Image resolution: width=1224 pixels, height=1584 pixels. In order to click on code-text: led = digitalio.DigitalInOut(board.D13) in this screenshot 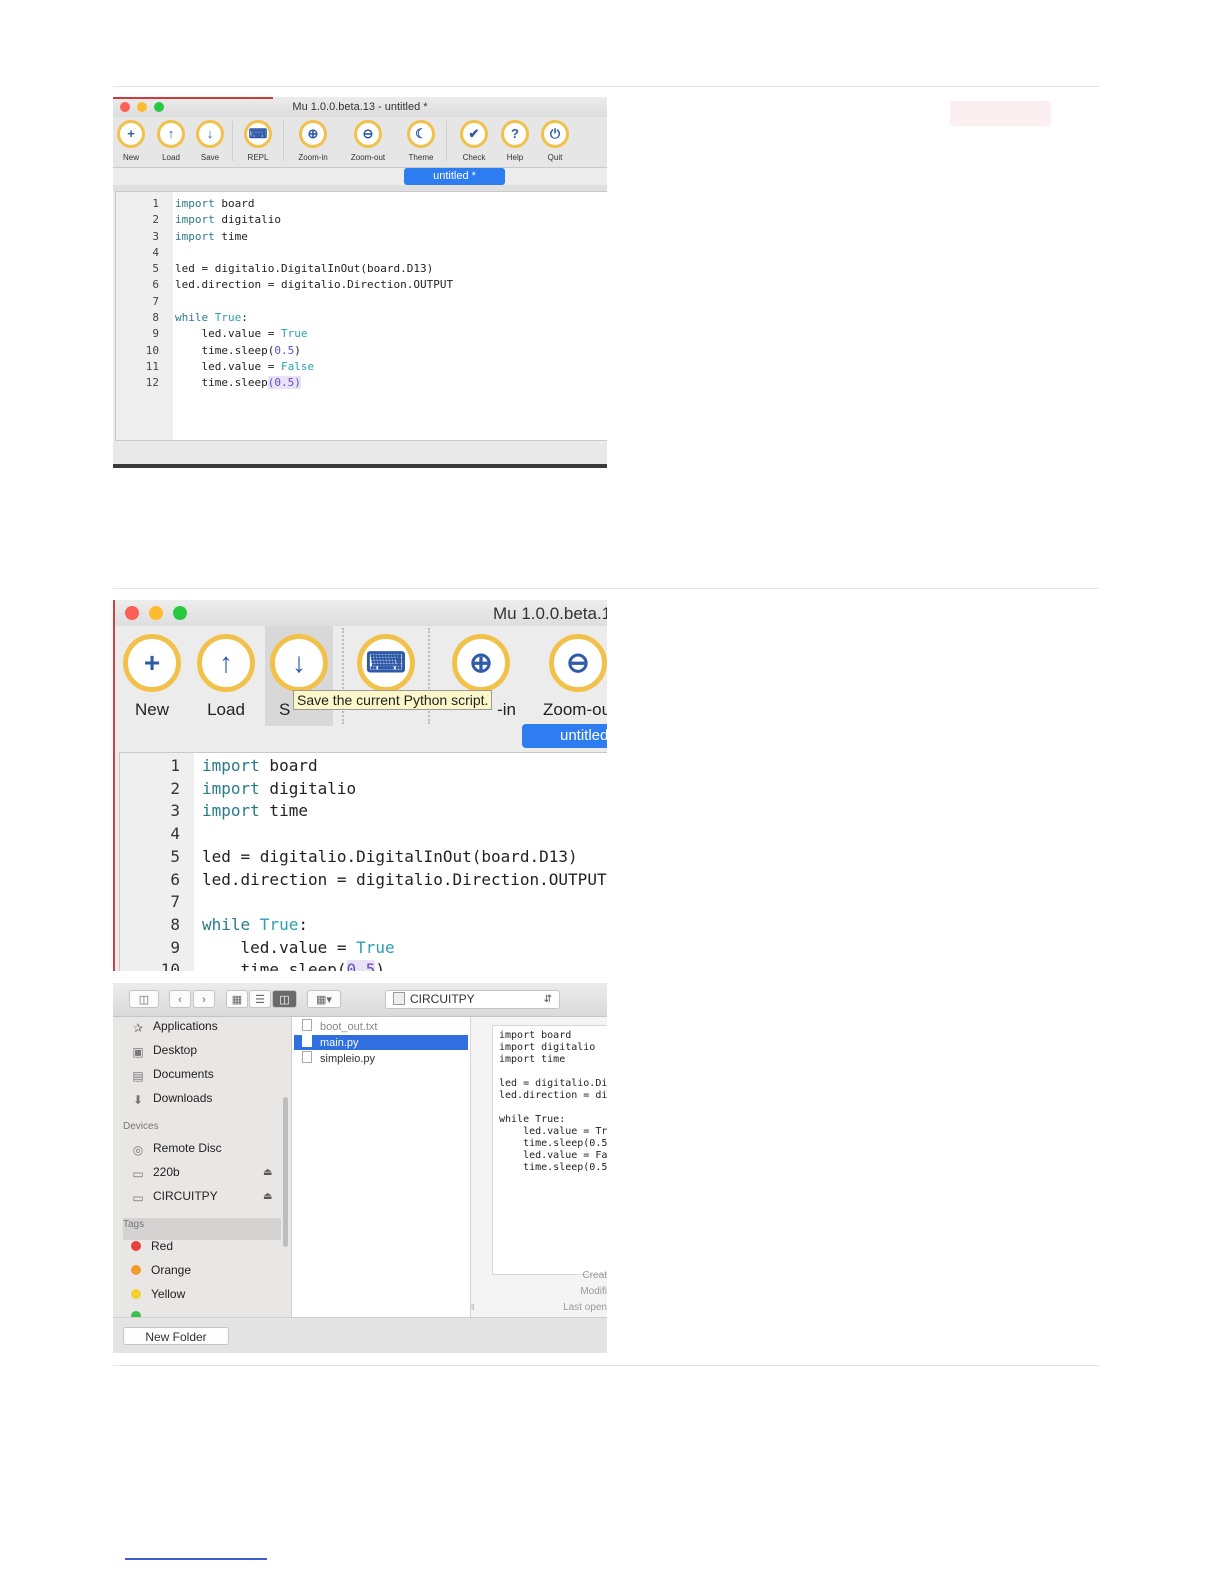, I will do `click(304, 269)`.